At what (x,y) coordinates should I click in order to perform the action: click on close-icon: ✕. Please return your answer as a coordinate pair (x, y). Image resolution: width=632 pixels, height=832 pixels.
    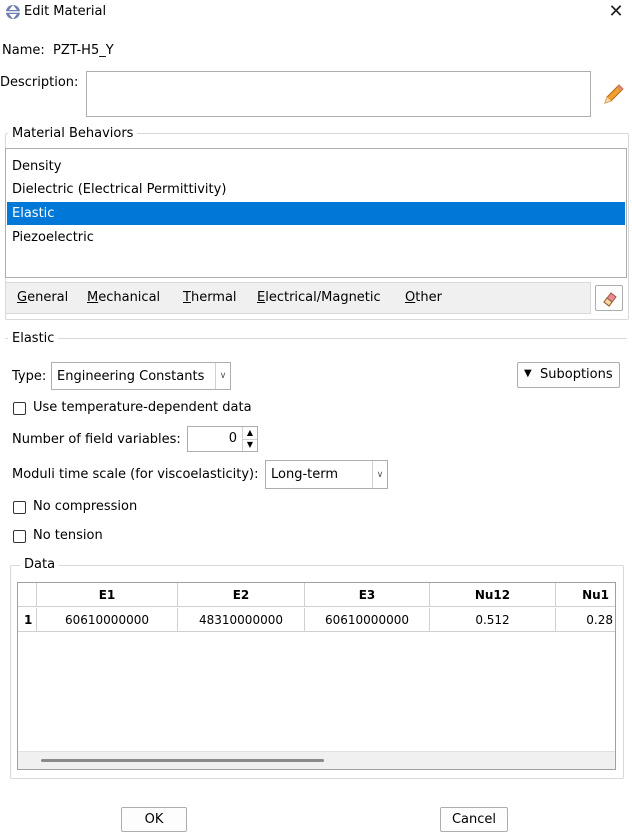
    Looking at the image, I should click on (616, 13).